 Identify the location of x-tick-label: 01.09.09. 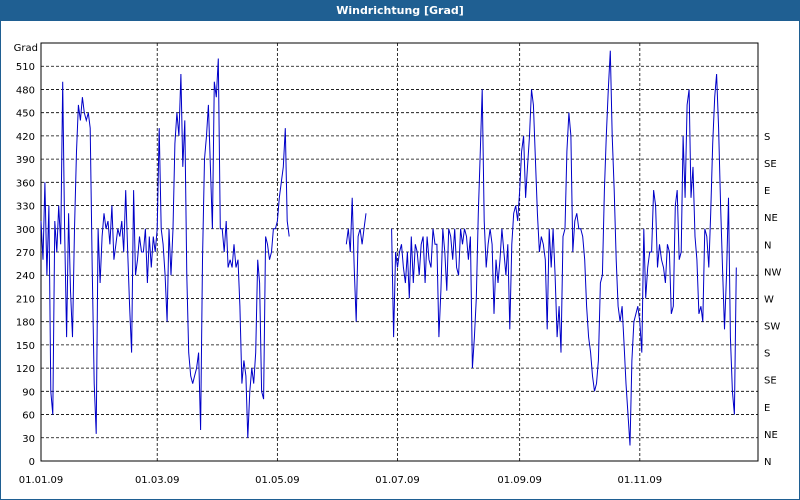
(519, 480).